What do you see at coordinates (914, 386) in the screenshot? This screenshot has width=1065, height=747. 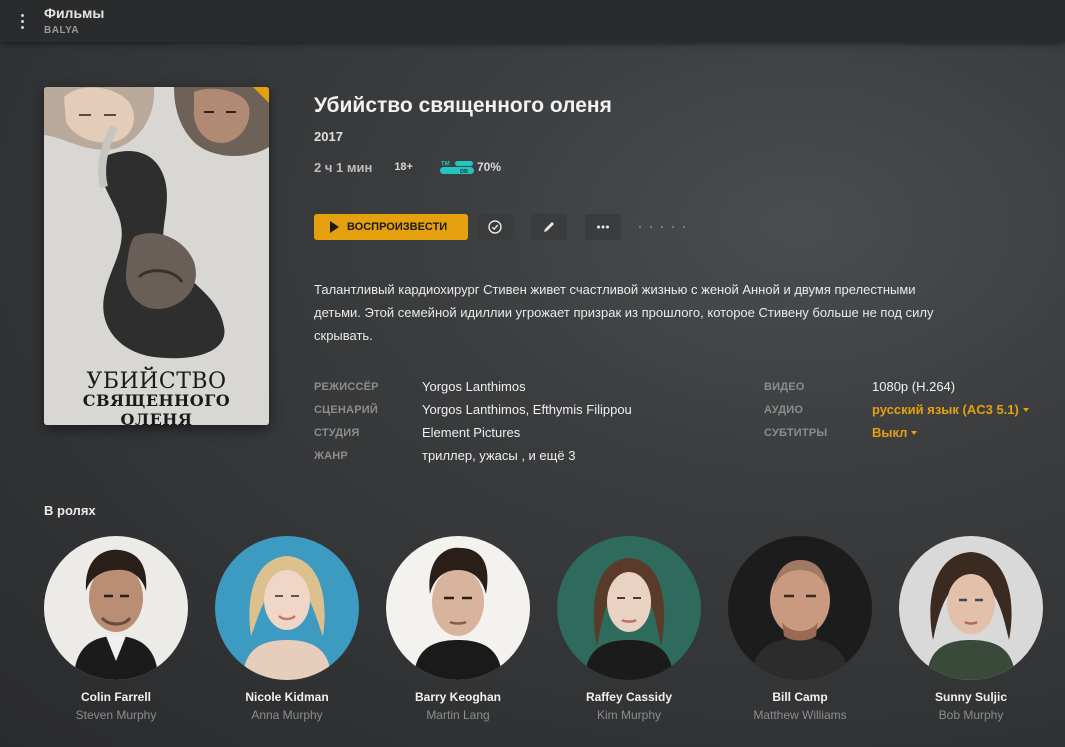 I see `video-info: 1080p (H.264)` at bounding box center [914, 386].